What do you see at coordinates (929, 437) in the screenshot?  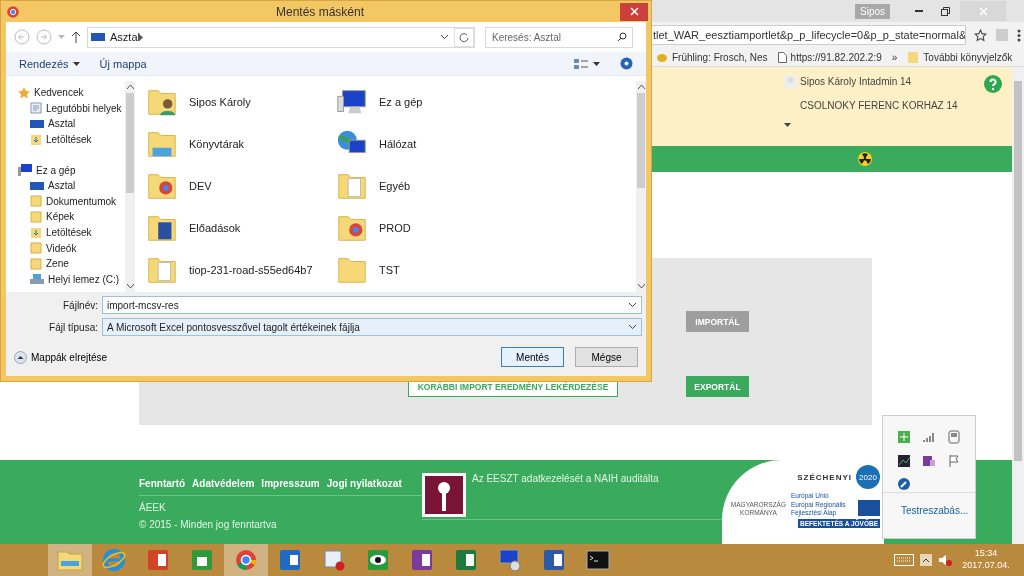 I see `signal-bars-icon` at bounding box center [929, 437].